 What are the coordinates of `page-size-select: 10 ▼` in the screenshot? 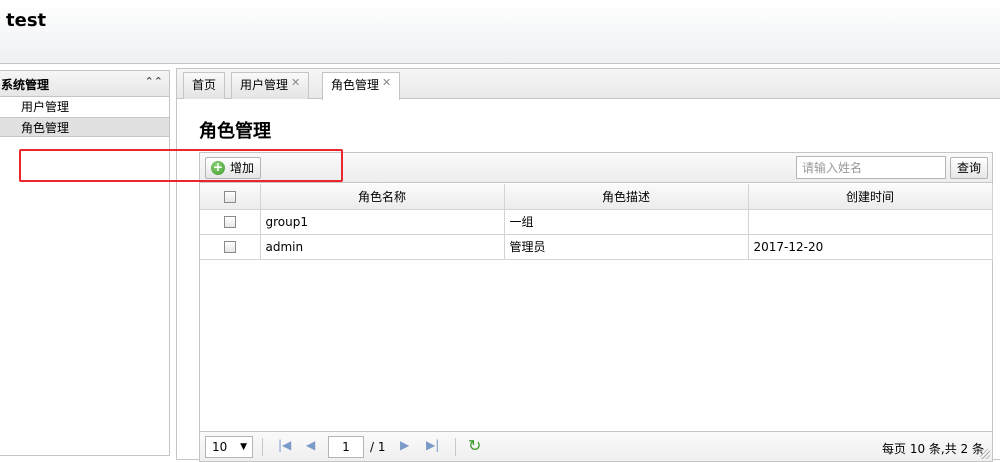 It's located at (229, 447).